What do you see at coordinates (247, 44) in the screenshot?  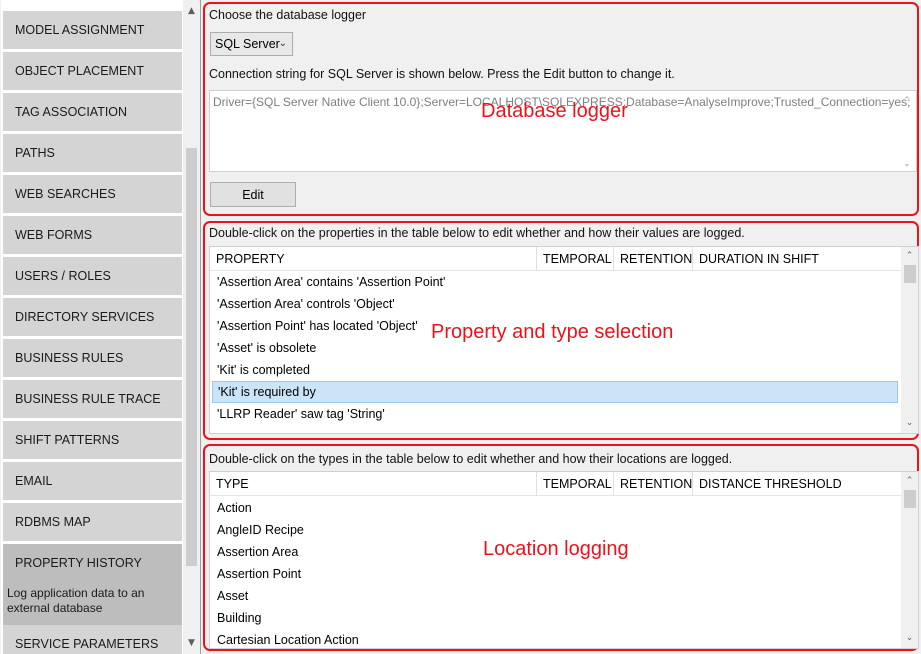 I see `logger-select-value: SQL Server` at bounding box center [247, 44].